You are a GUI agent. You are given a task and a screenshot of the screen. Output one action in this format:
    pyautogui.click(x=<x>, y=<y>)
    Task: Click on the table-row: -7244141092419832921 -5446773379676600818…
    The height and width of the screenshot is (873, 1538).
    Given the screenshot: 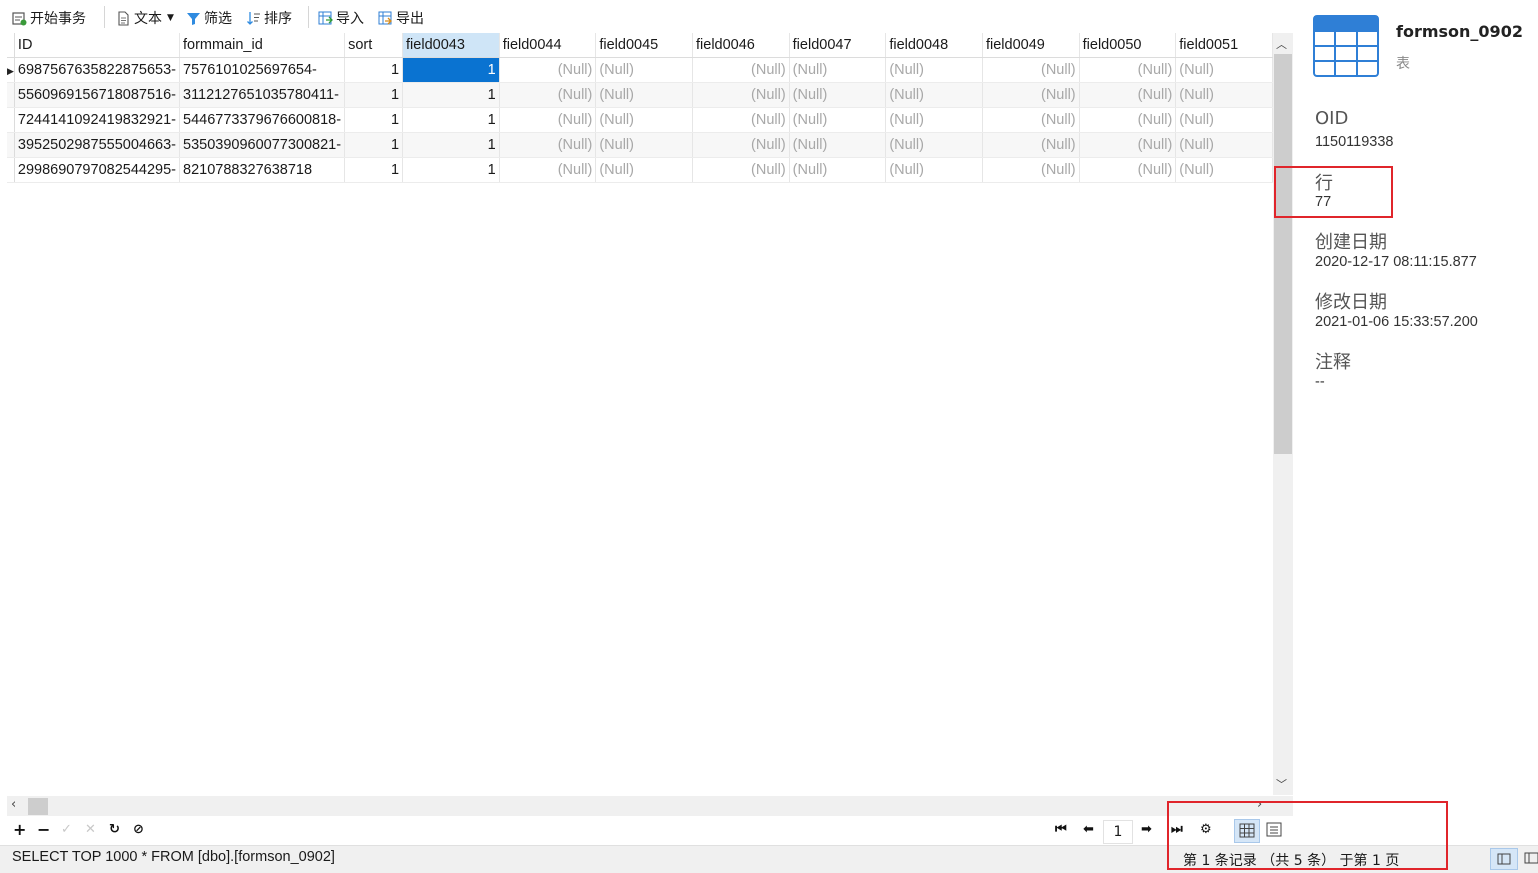 What is the action you would take?
    pyautogui.click(x=640, y=120)
    